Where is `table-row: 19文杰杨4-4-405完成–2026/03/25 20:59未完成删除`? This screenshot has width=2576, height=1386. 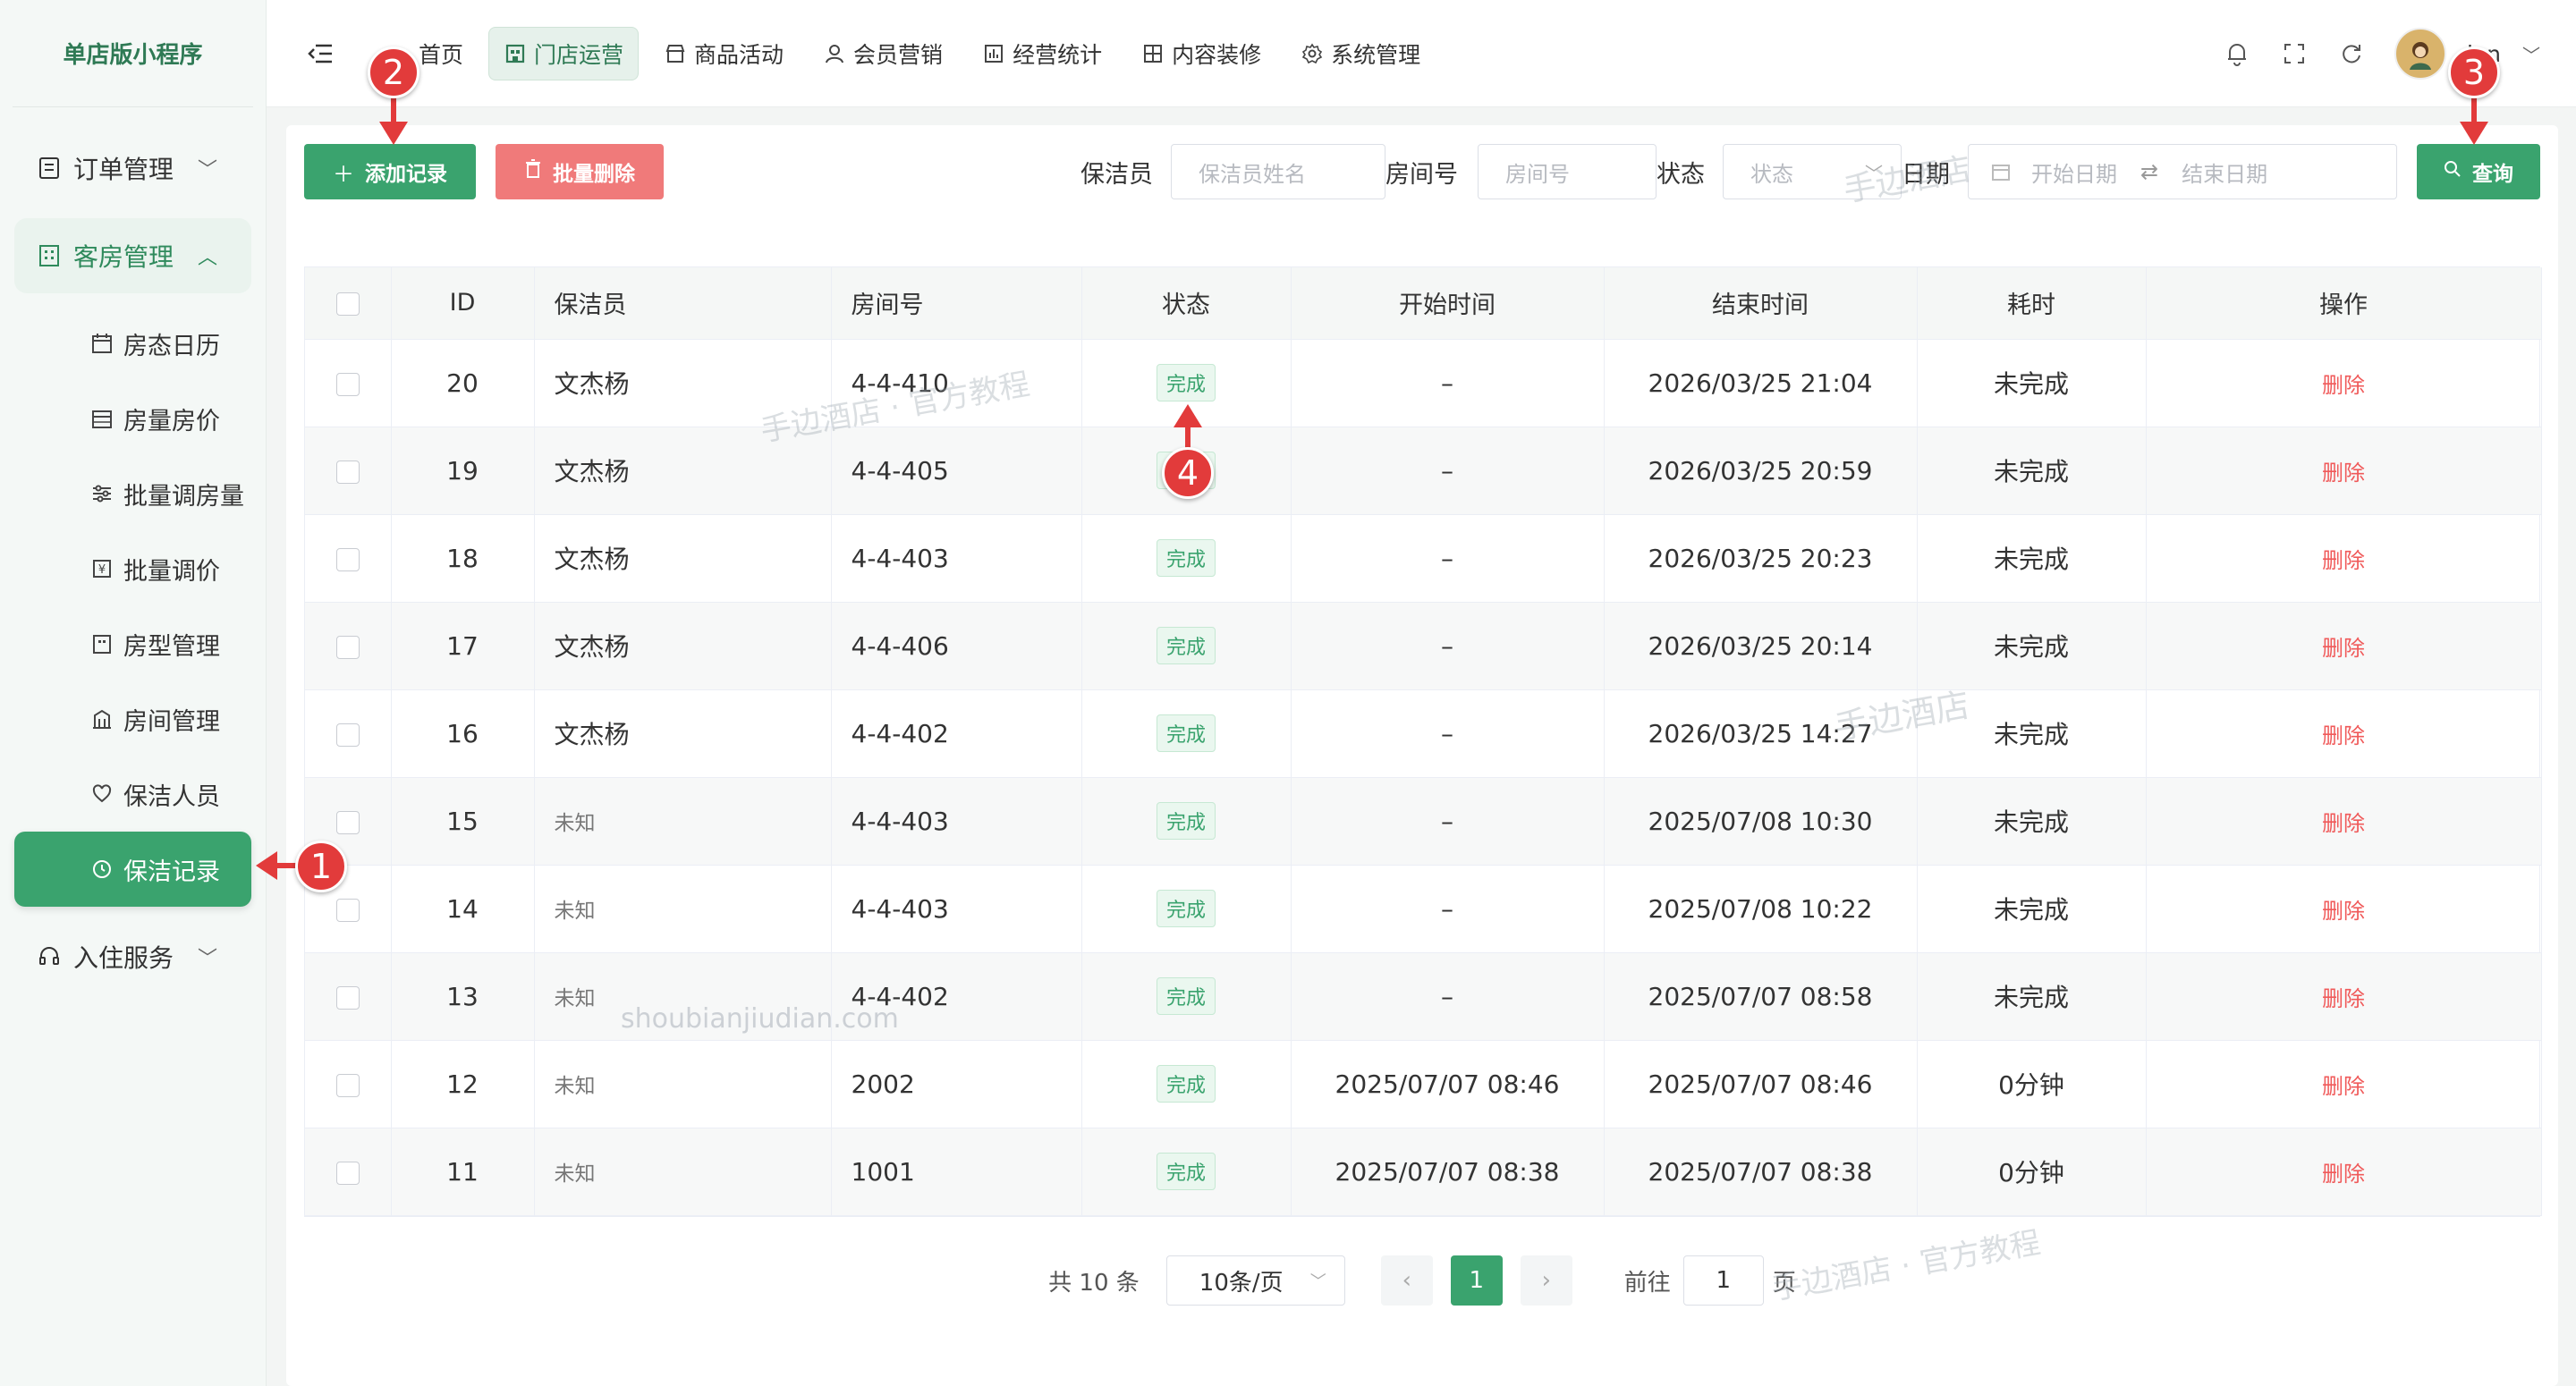 table-row: 19文杰杨4-4-405完成–2026/03/25 20:59未完成删除 is located at coordinates (1423, 471).